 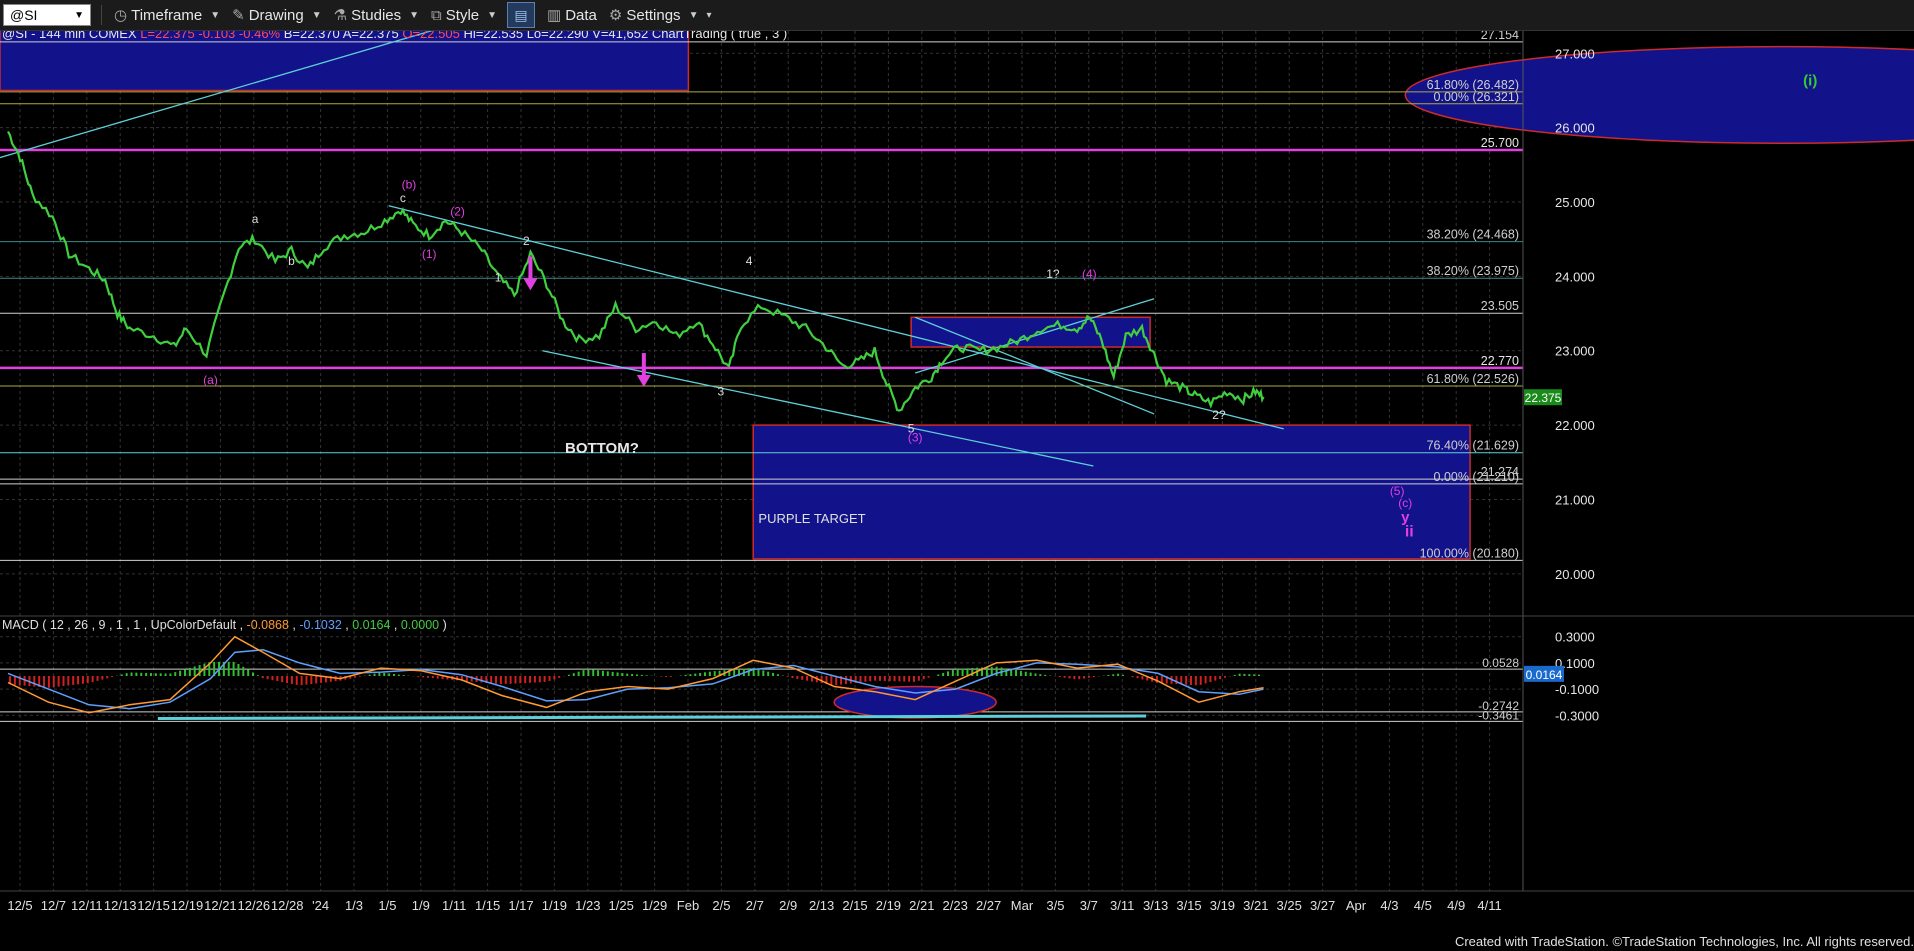 What do you see at coordinates (1544, 675) in the screenshot?
I see `macd-current-label: 0.0164` at bounding box center [1544, 675].